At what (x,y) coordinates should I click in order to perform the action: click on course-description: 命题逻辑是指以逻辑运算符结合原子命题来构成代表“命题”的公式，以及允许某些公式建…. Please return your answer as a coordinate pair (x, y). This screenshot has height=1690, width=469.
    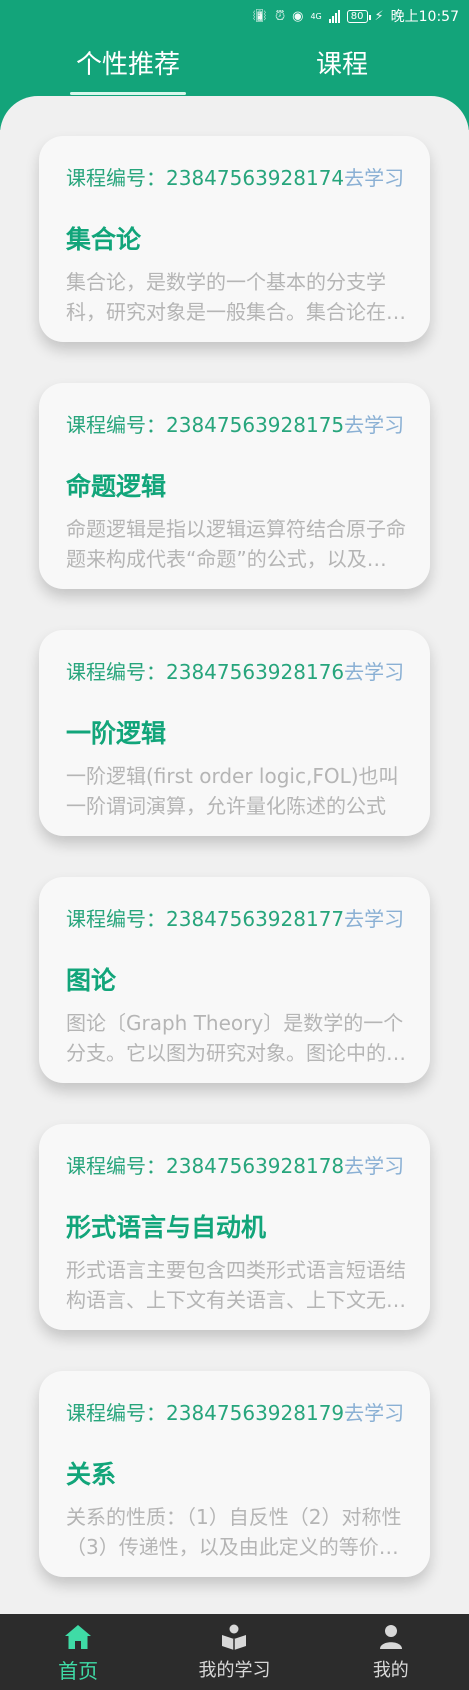
    Looking at the image, I should click on (236, 544).